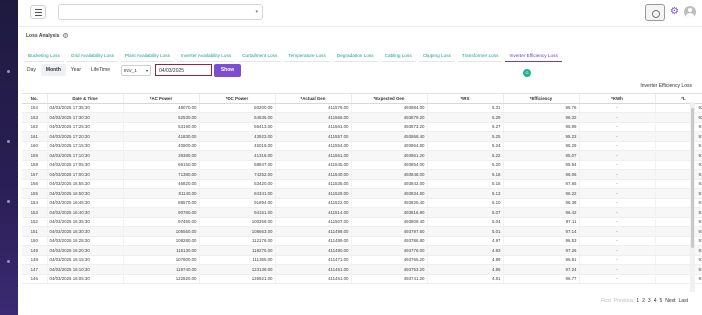 The image size is (702, 315). Describe the element at coordinates (313, 99) in the screenshot. I see `column-header: *Actual Gen` at that location.